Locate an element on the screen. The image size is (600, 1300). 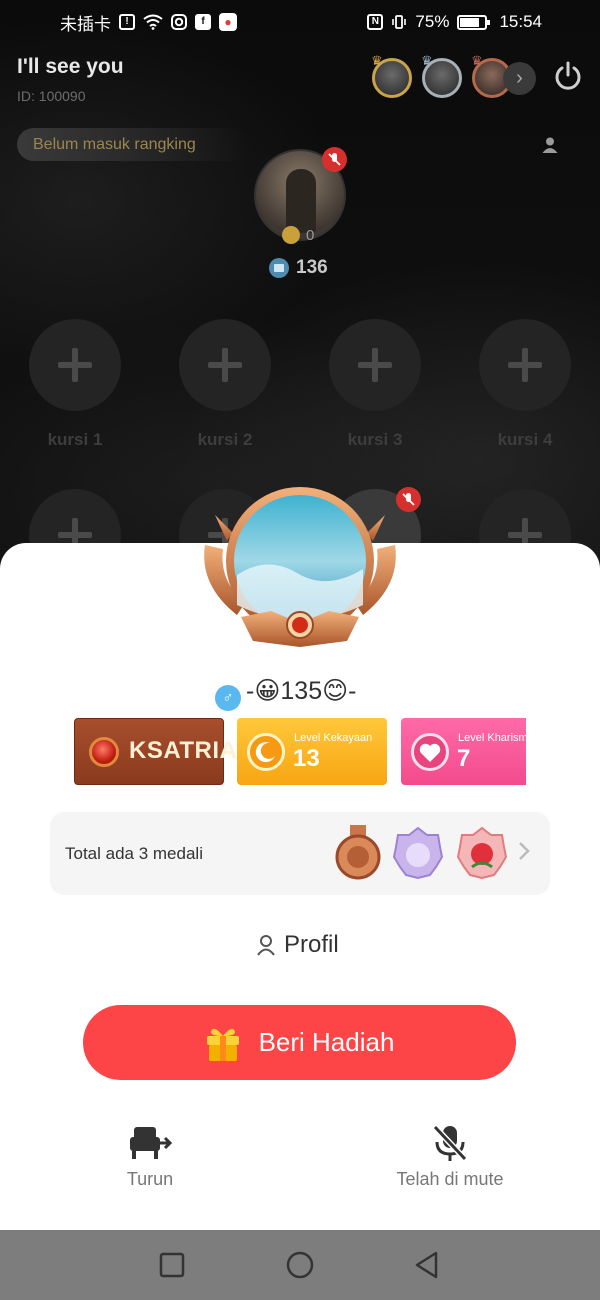
carrier-text: 未插卡 is located at coordinates (85, 24).